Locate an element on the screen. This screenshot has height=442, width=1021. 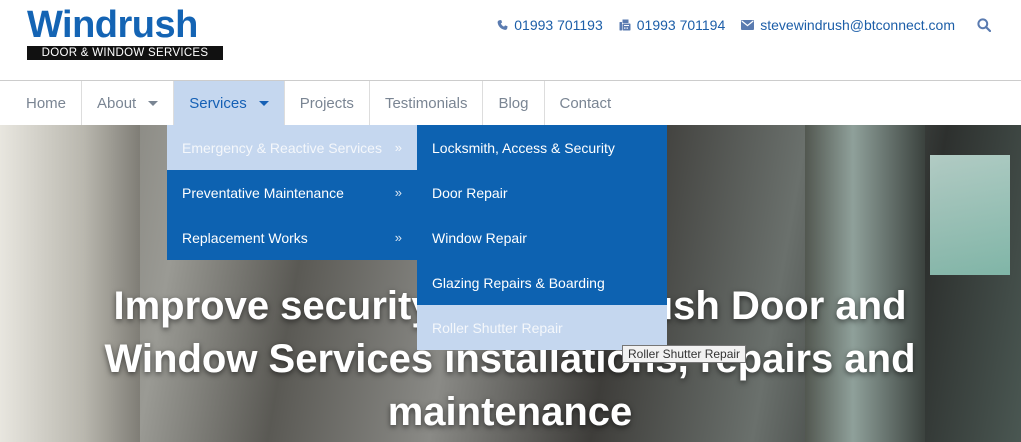
nav-projects-label: Projects is located at coordinates (326, 103).